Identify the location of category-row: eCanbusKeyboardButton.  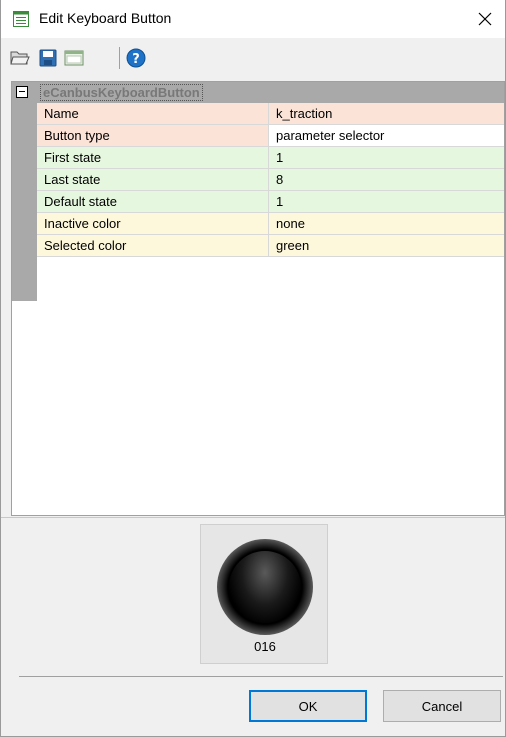
(258, 92).